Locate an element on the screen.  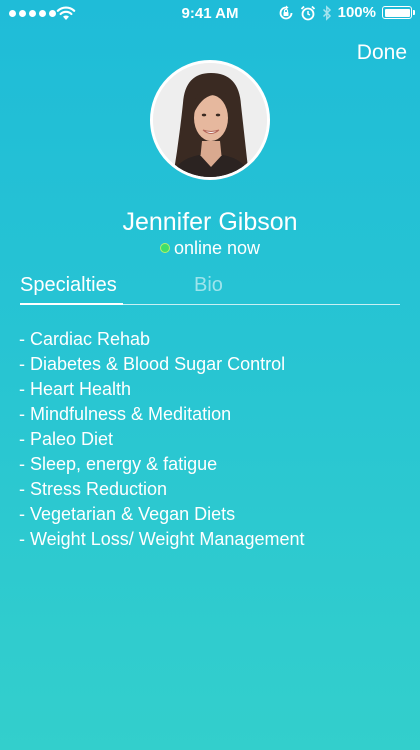
list-item: - Stress Reduction is located at coordinates (93, 489).